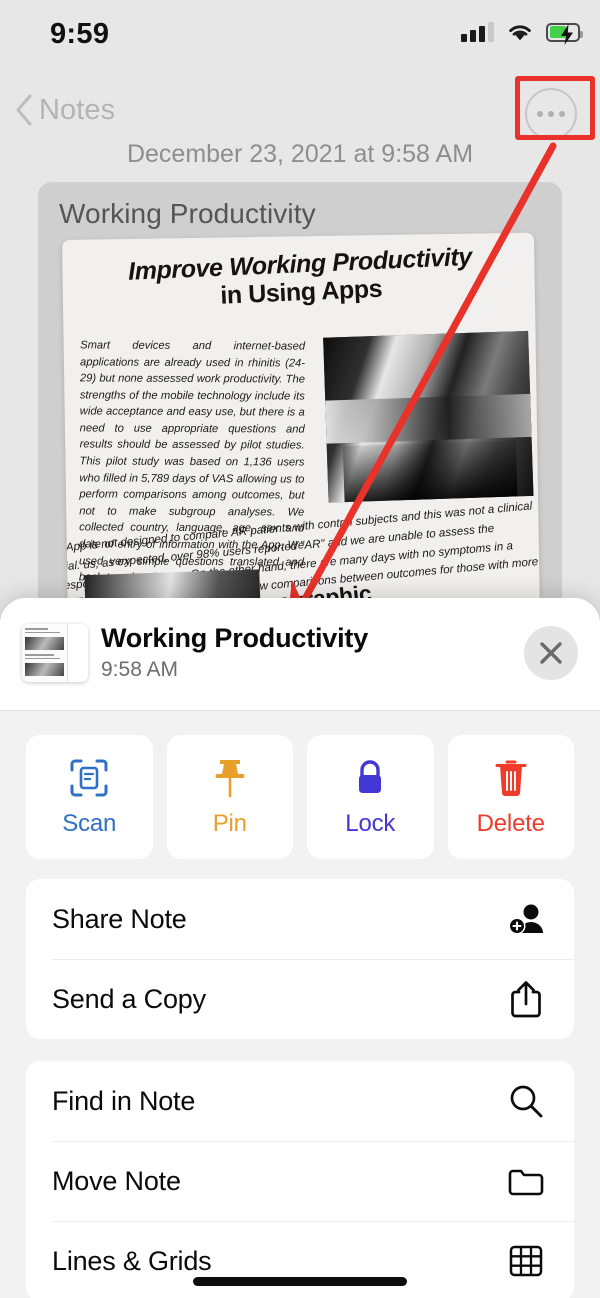 The image size is (600, 1298). I want to click on close-icon, so click(551, 653).